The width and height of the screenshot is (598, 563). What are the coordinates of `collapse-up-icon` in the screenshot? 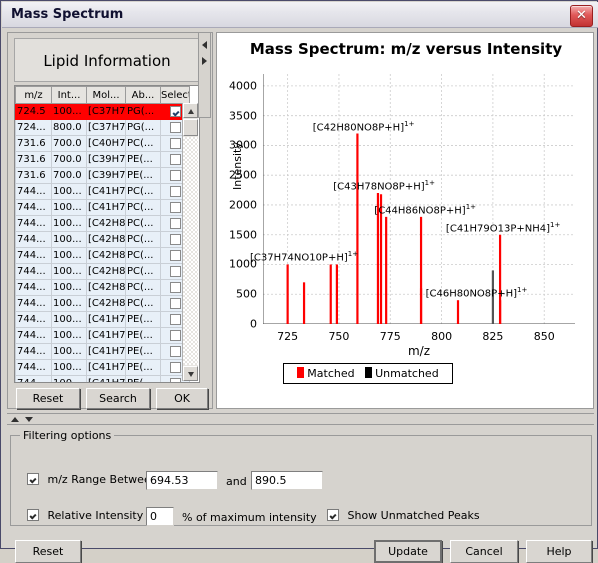 It's located at (15, 419).